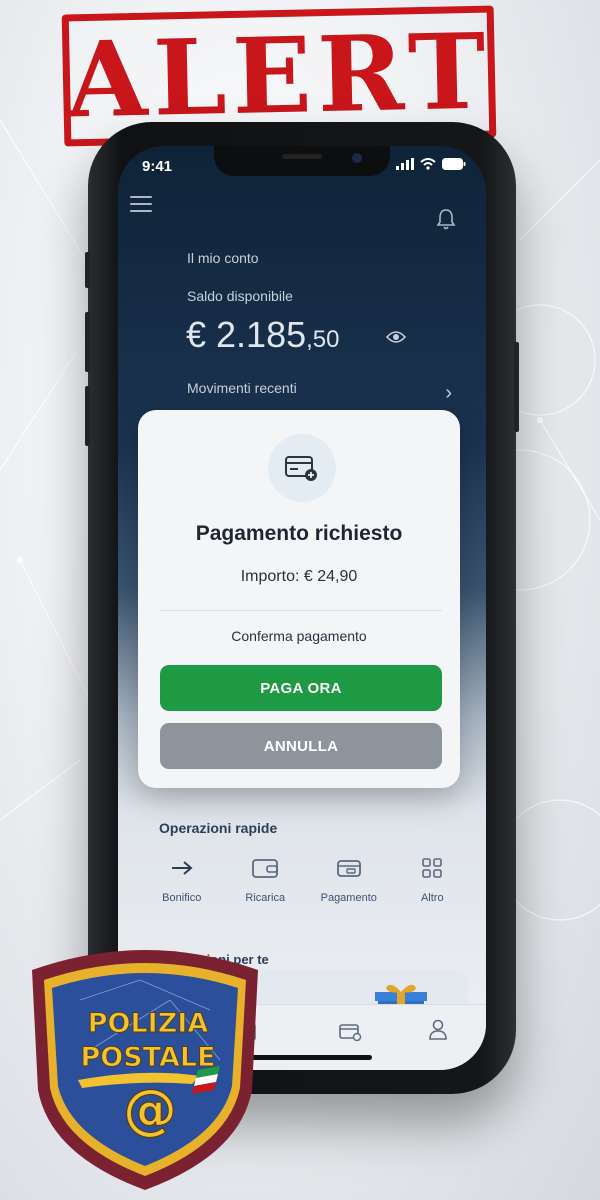 This screenshot has width=600, height=1200. I want to click on arrow-right-icon, so click(182, 868).